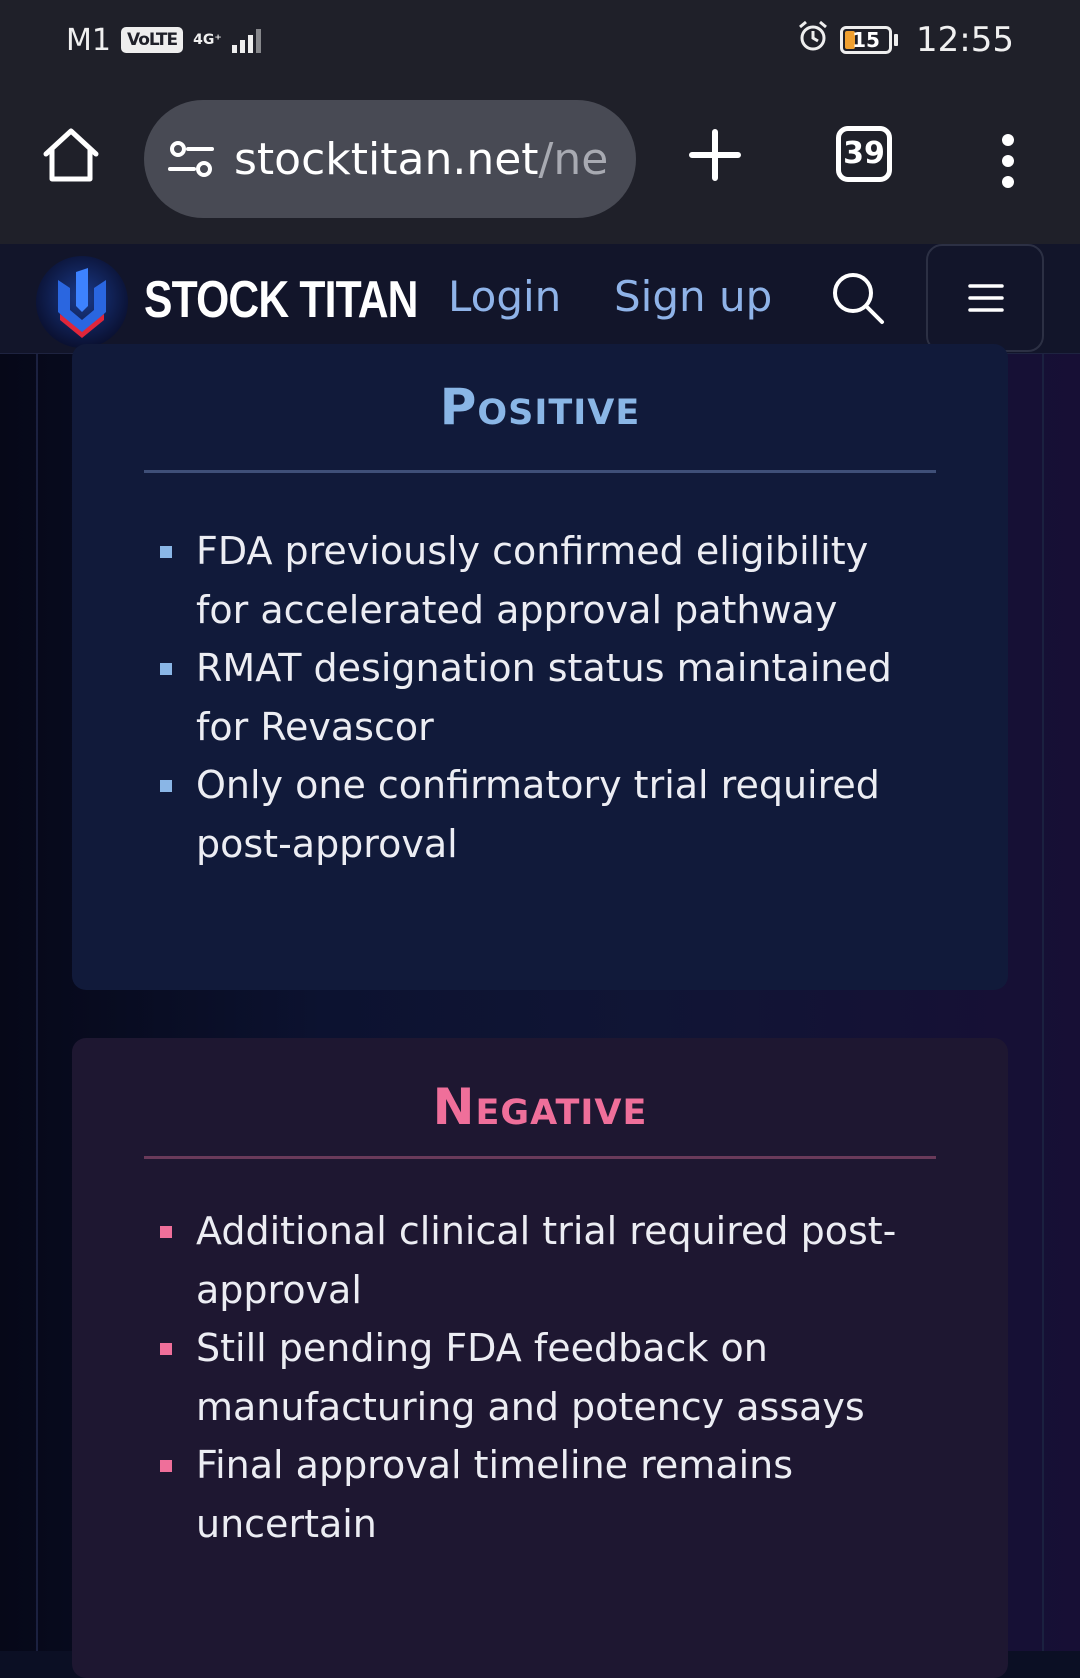 Image resolution: width=1080 pixels, height=1678 pixels. I want to click on tab-count: 39, so click(864, 153).